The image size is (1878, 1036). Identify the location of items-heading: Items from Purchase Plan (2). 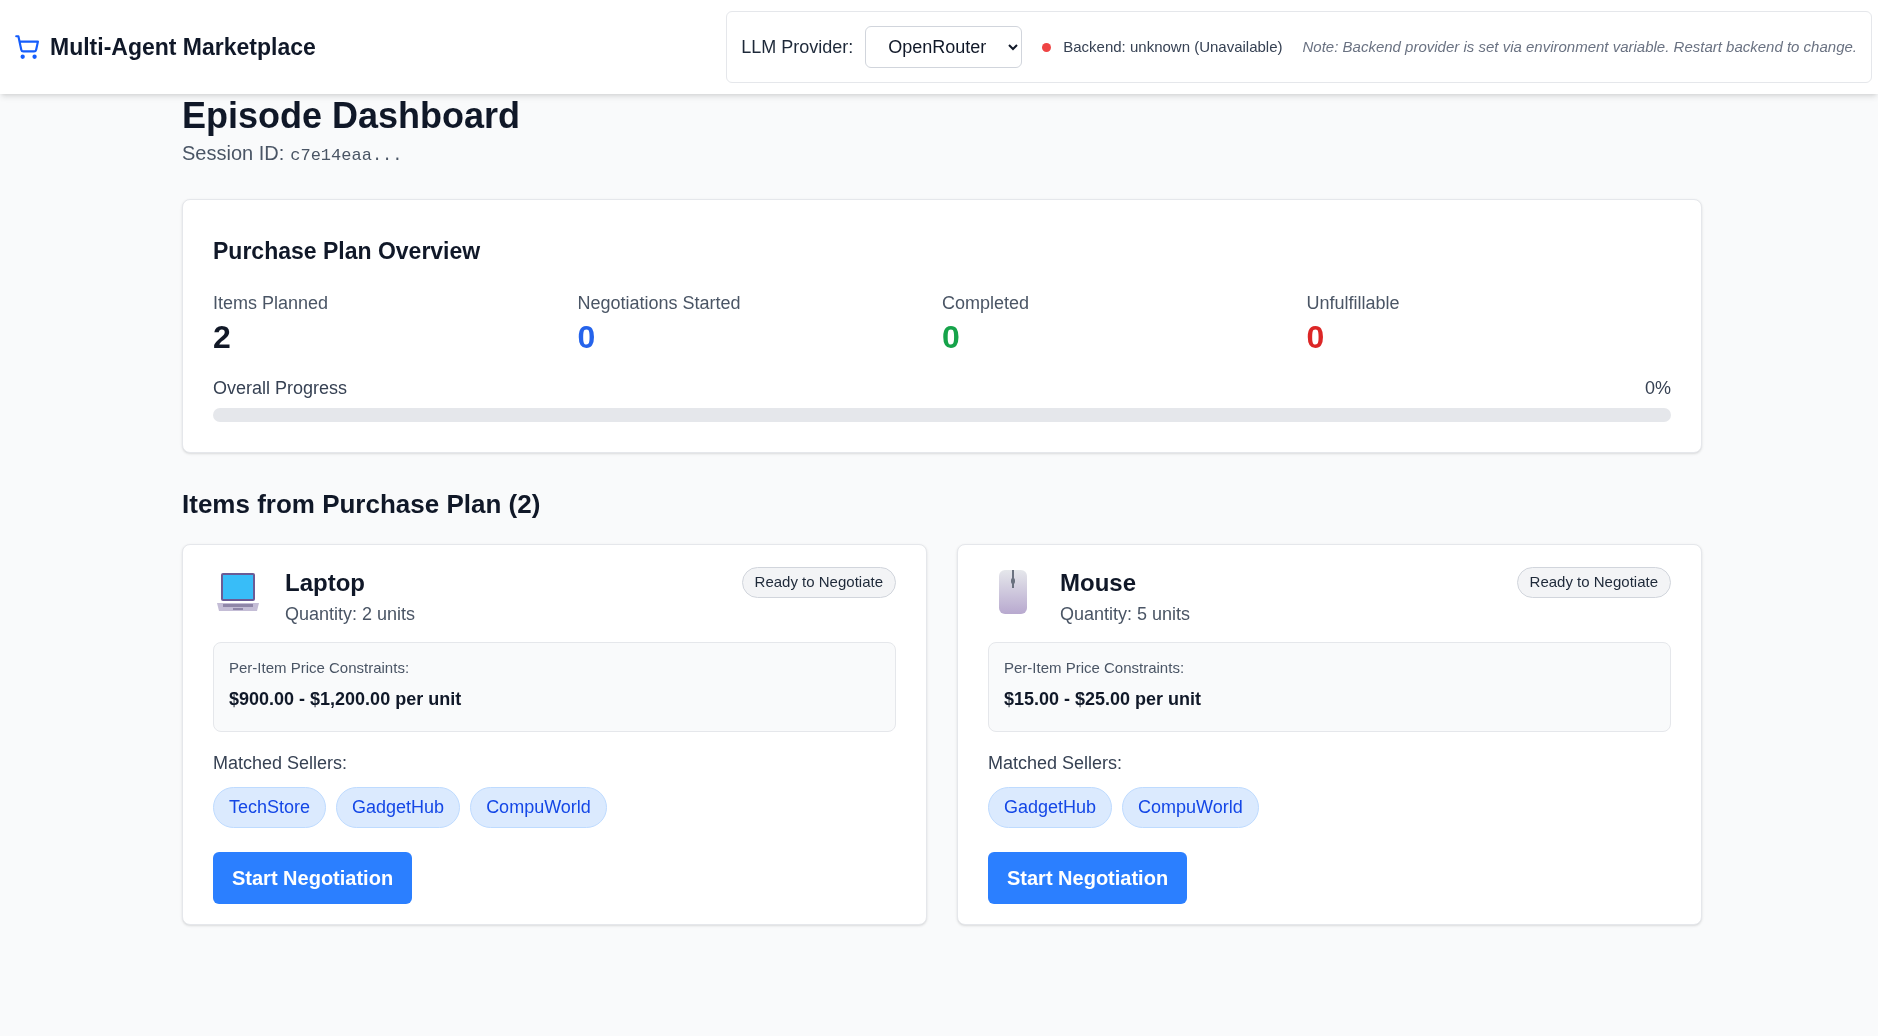
(362, 504).